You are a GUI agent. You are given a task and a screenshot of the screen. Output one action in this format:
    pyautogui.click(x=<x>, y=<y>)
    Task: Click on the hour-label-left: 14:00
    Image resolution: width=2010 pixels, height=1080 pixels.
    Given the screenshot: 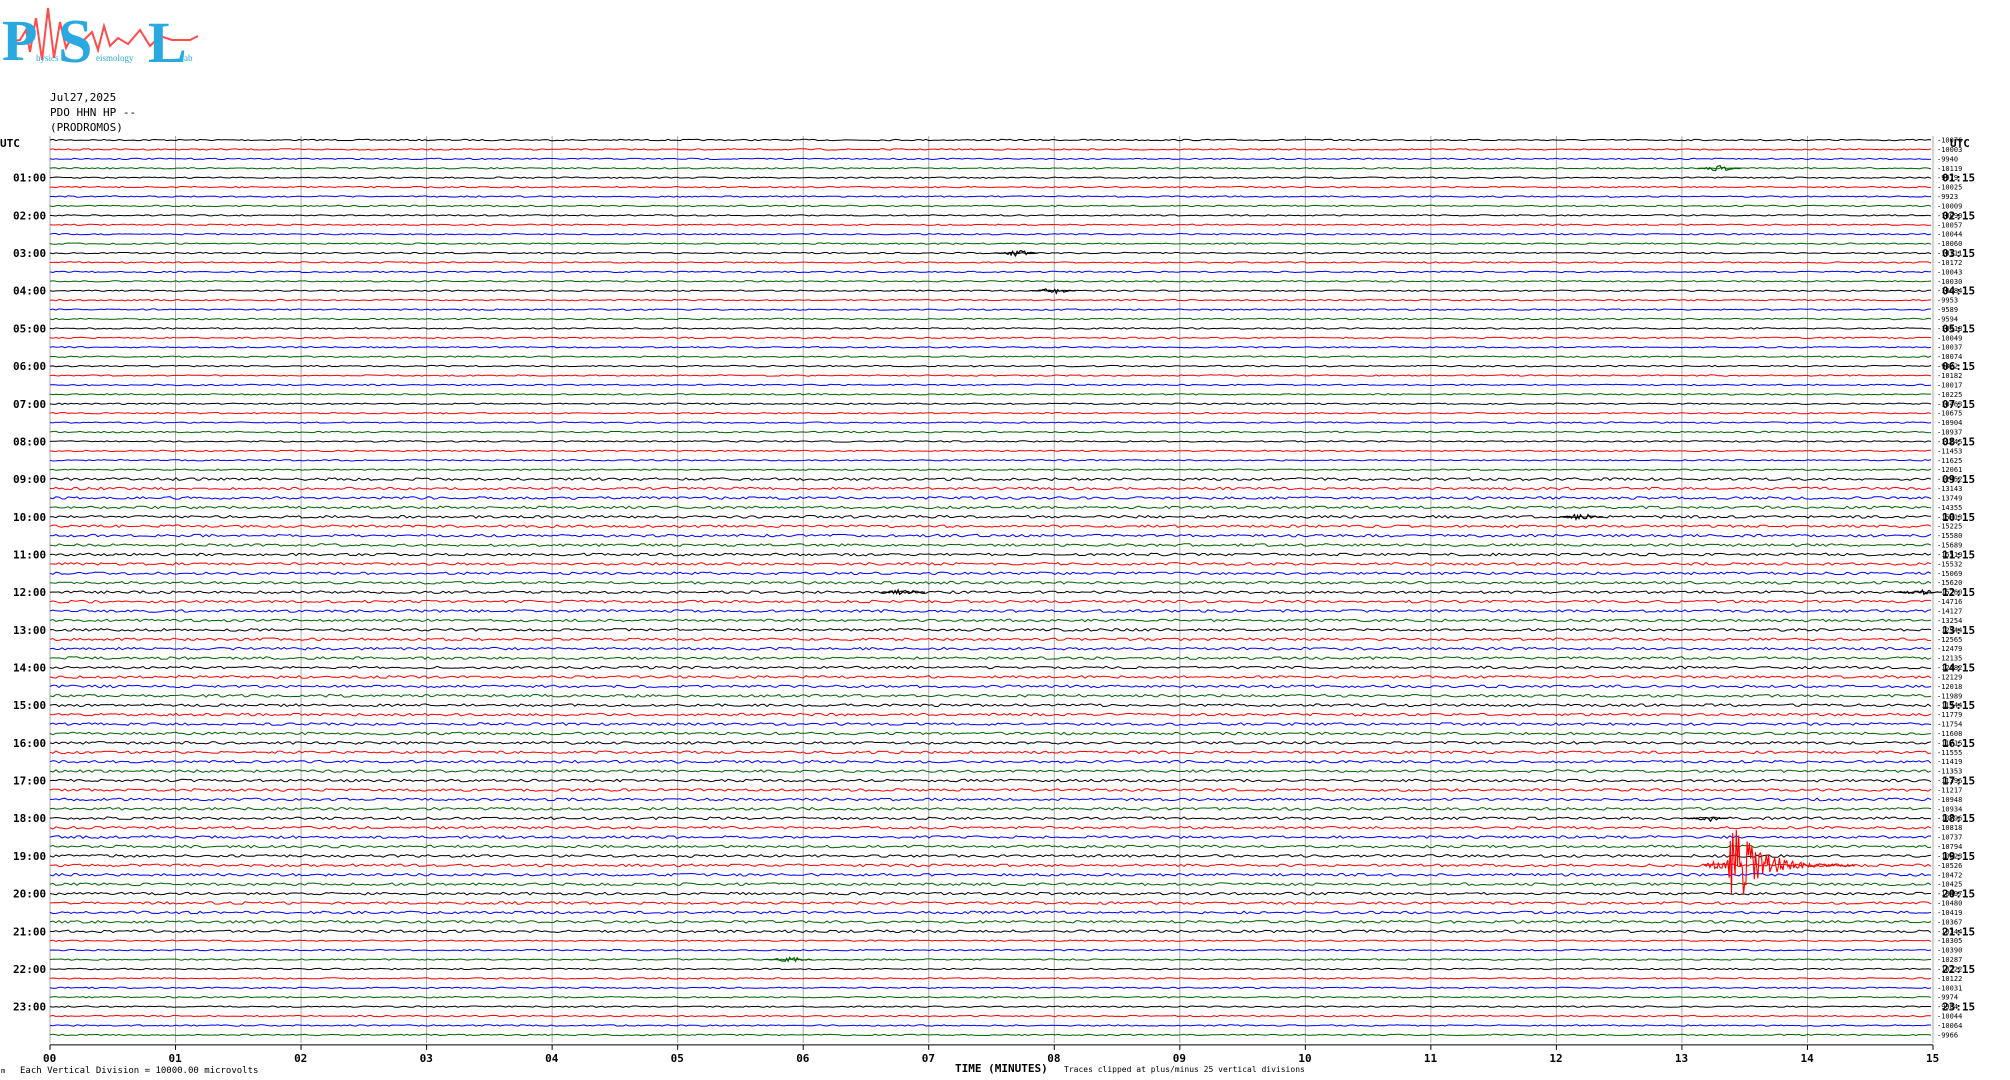 What is the action you would take?
    pyautogui.click(x=29, y=668)
    